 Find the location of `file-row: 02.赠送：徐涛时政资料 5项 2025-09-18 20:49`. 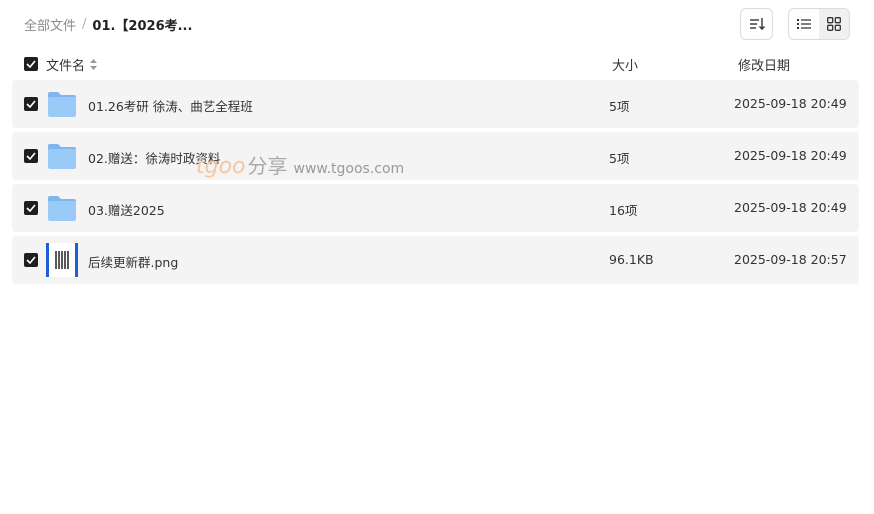

file-row: 02.赠送：徐涛时政资料 5项 2025-09-18 20:49 is located at coordinates (435, 156).